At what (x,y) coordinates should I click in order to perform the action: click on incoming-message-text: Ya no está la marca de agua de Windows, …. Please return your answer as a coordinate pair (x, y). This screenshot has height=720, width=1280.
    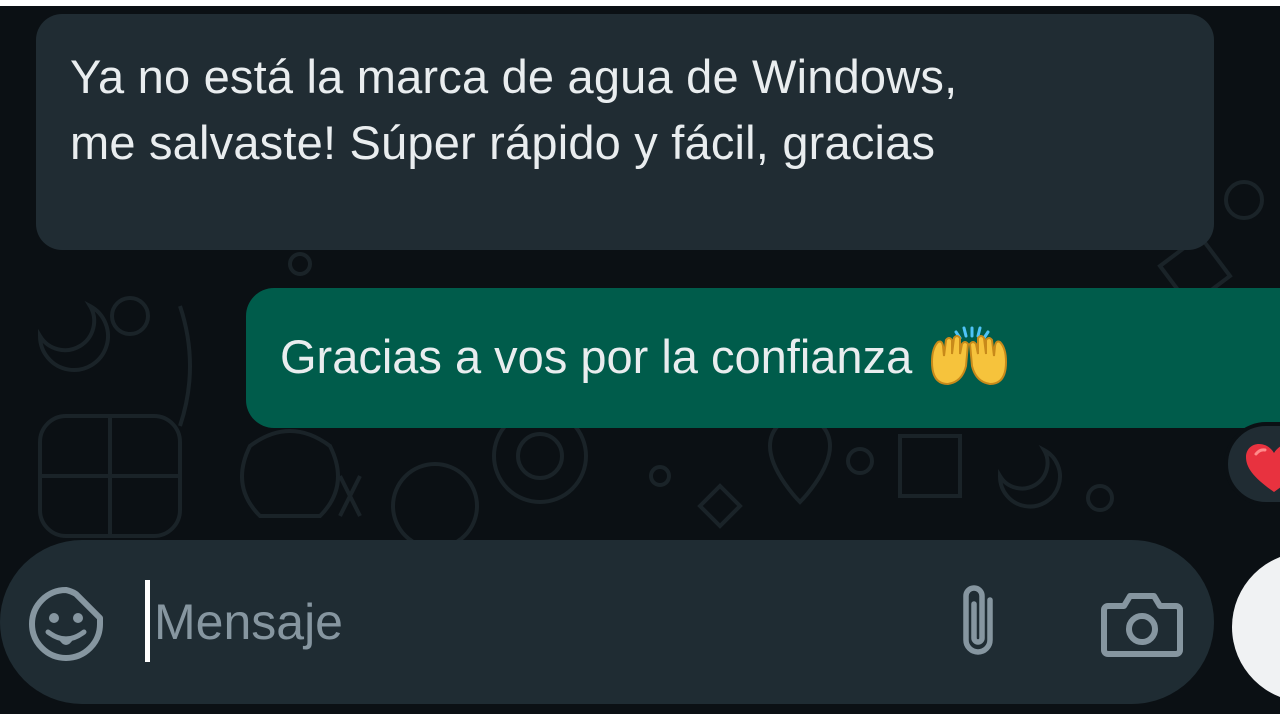
    Looking at the image, I should click on (514, 109).